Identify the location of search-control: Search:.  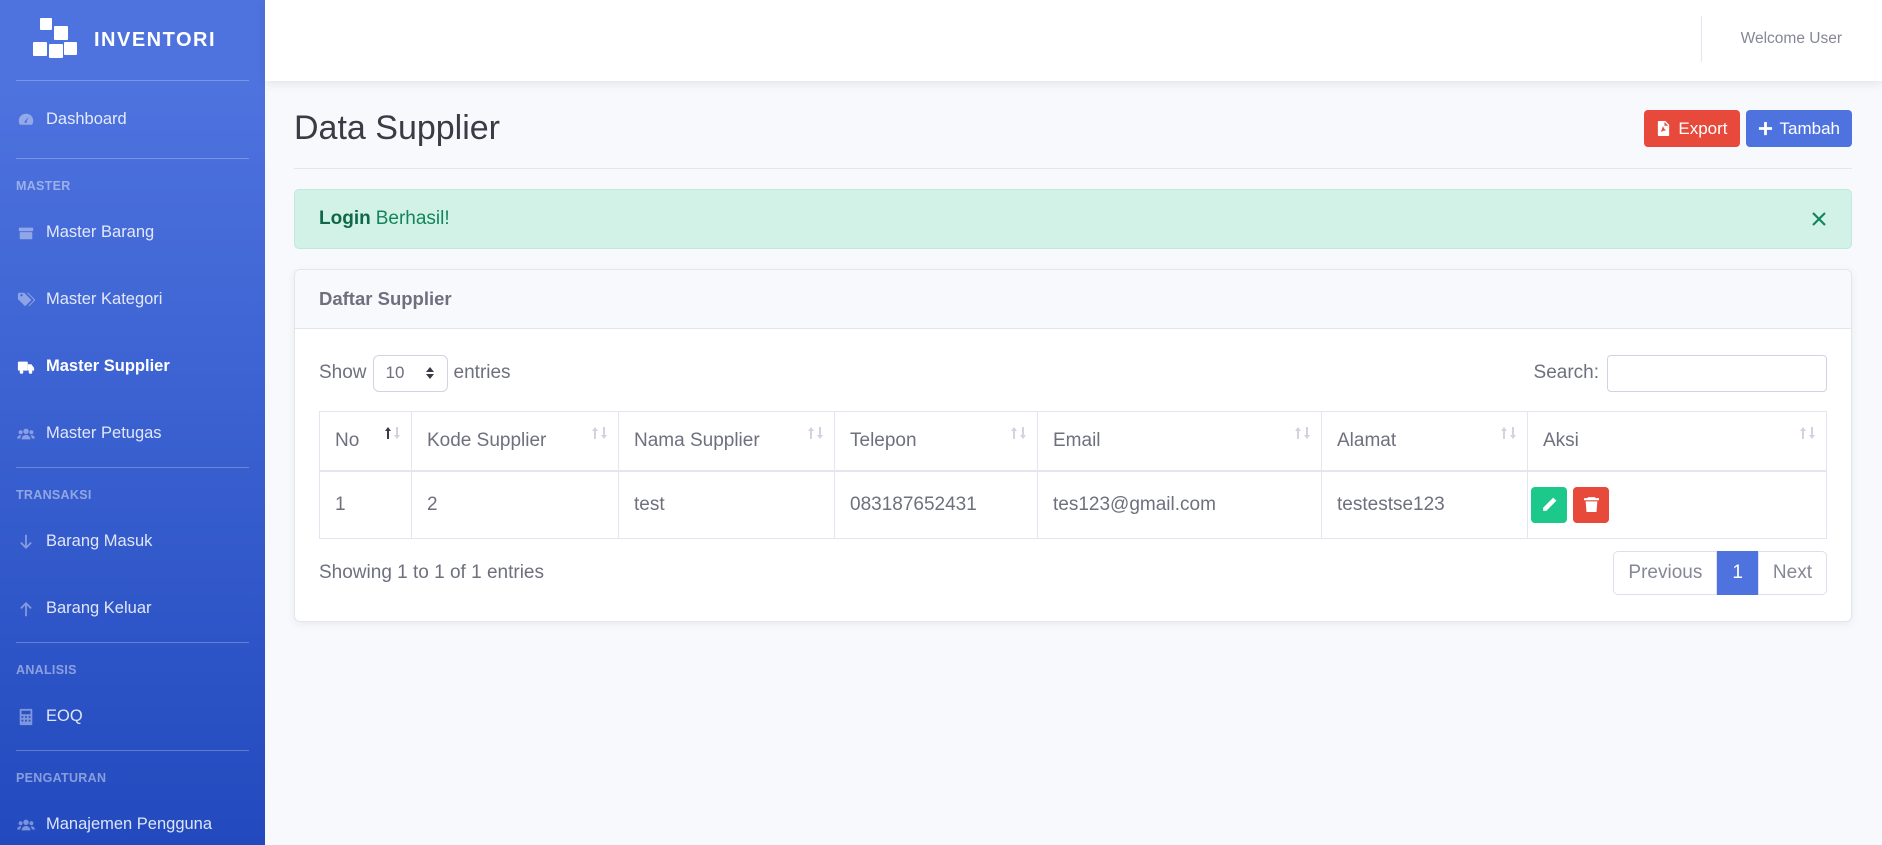
(1680, 373).